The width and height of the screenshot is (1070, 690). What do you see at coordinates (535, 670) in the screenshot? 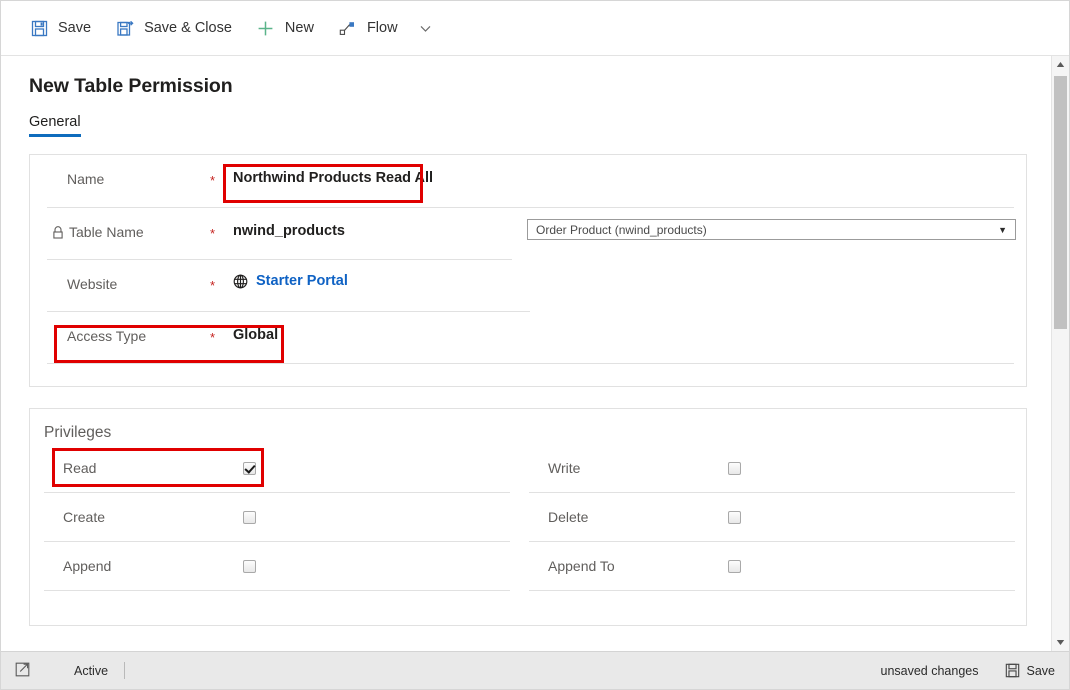
I see `status-bar: Active unsaved changes Save` at bounding box center [535, 670].